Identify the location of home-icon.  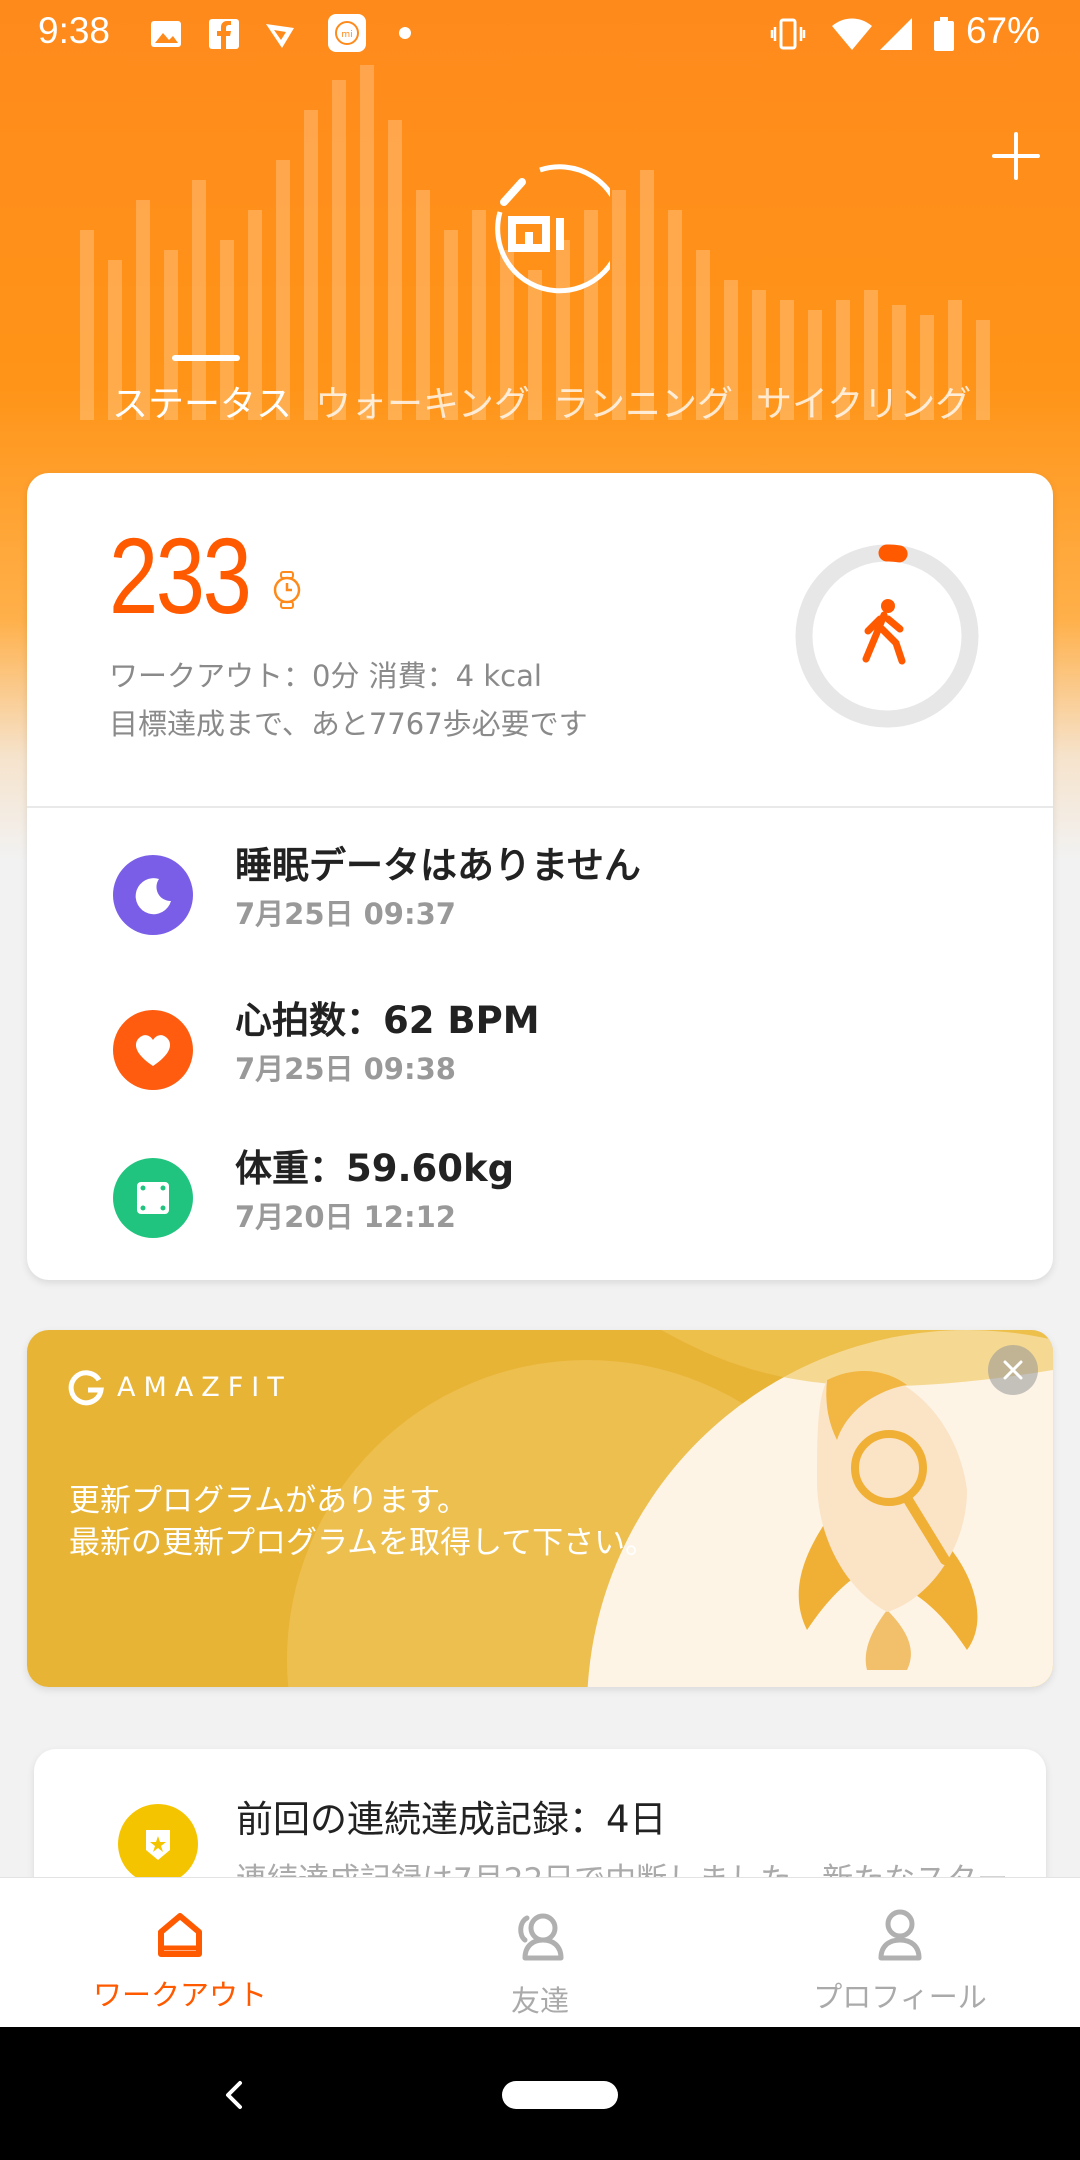
(180, 1935).